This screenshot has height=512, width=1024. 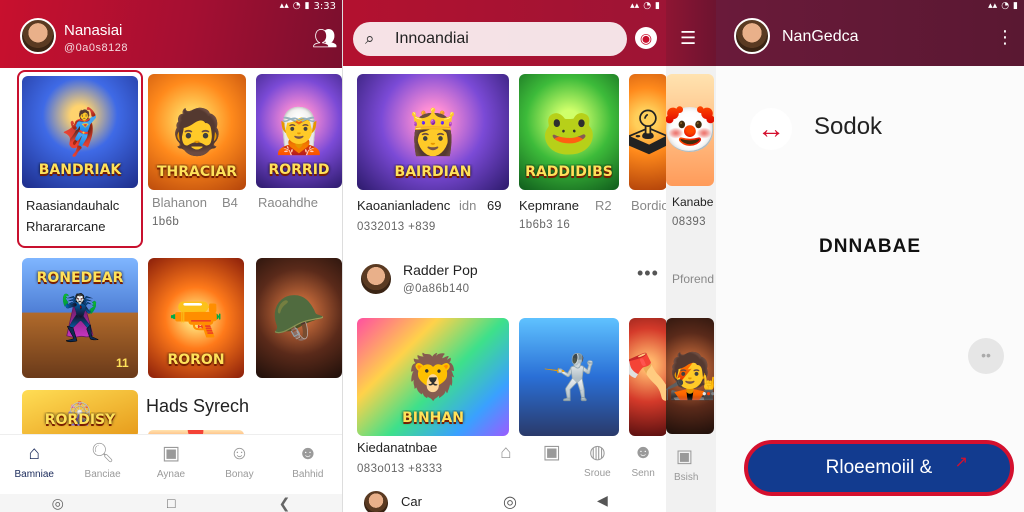 What do you see at coordinates (648, 273) in the screenshot?
I see `more-options-icon: •••` at bounding box center [648, 273].